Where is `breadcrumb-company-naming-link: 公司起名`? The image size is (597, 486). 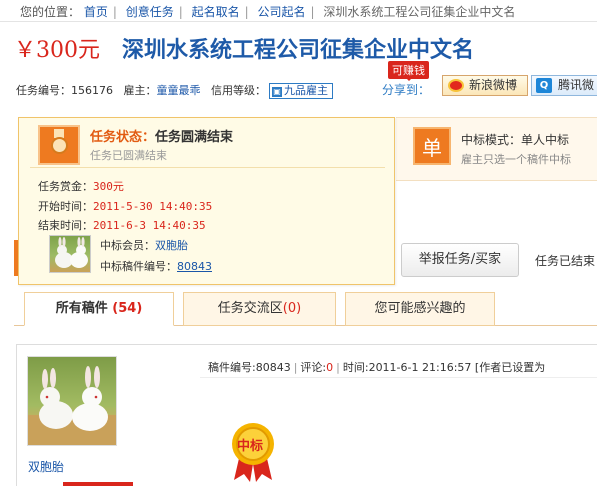 breadcrumb-company-naming-link: 公司起名 is located at coordinates (282, 12).